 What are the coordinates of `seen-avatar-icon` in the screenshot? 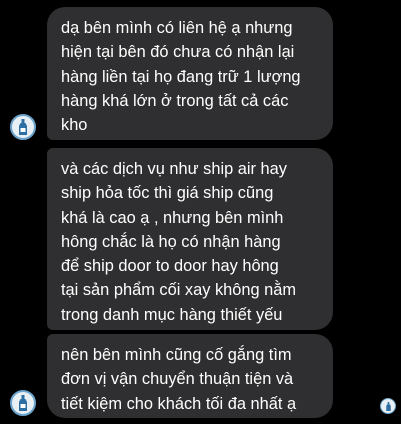 It's located at (388, 406).